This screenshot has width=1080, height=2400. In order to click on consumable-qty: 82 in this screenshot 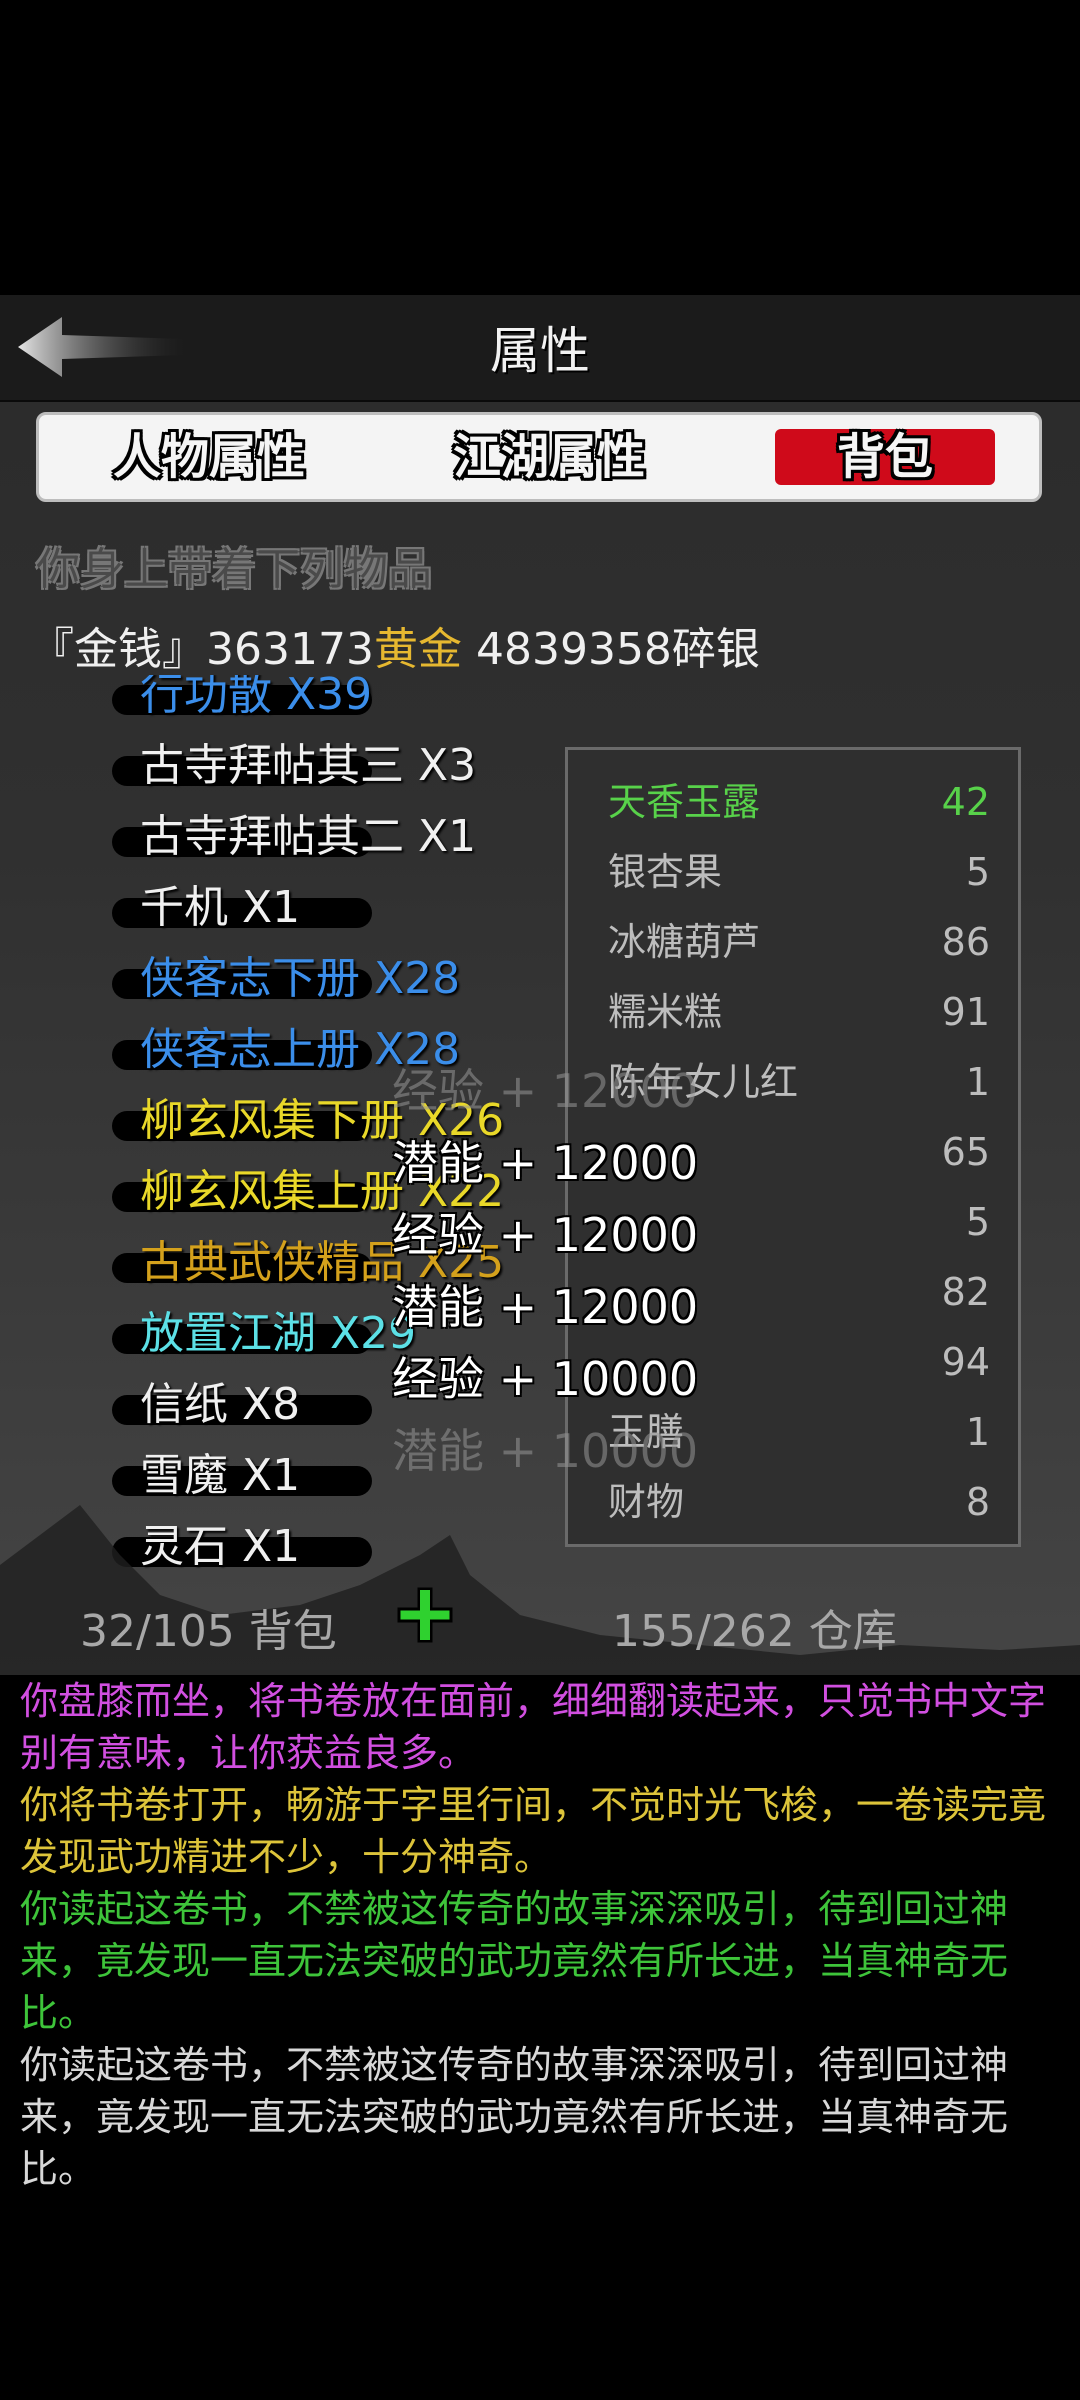, I will do `click(965, 1292)`.